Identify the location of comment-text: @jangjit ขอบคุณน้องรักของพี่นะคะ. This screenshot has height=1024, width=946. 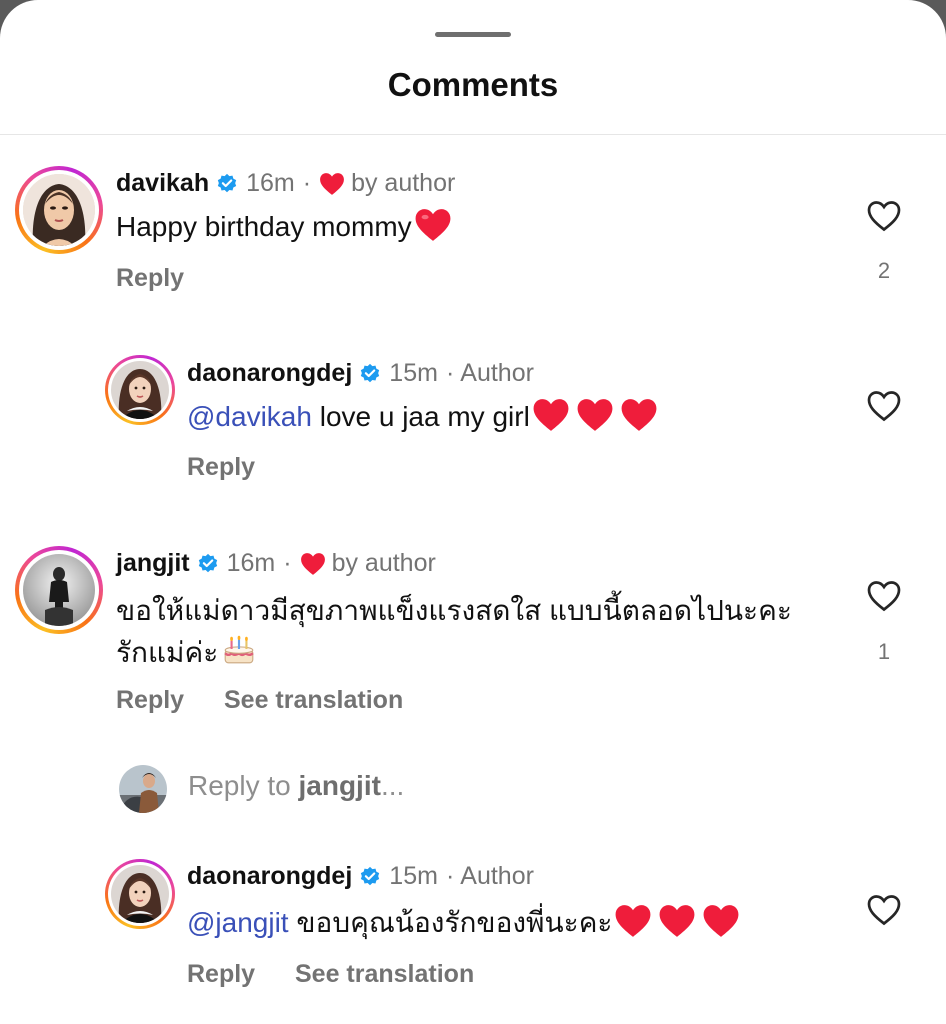
(463, 922).